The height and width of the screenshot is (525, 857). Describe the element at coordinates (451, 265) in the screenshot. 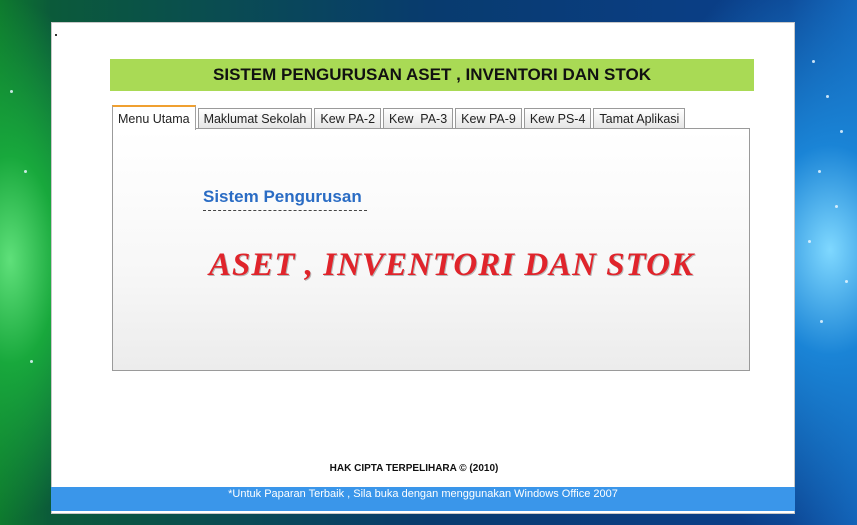

I see `panel-main-title: ASET , INVENTORI DAN STOK` at that location.